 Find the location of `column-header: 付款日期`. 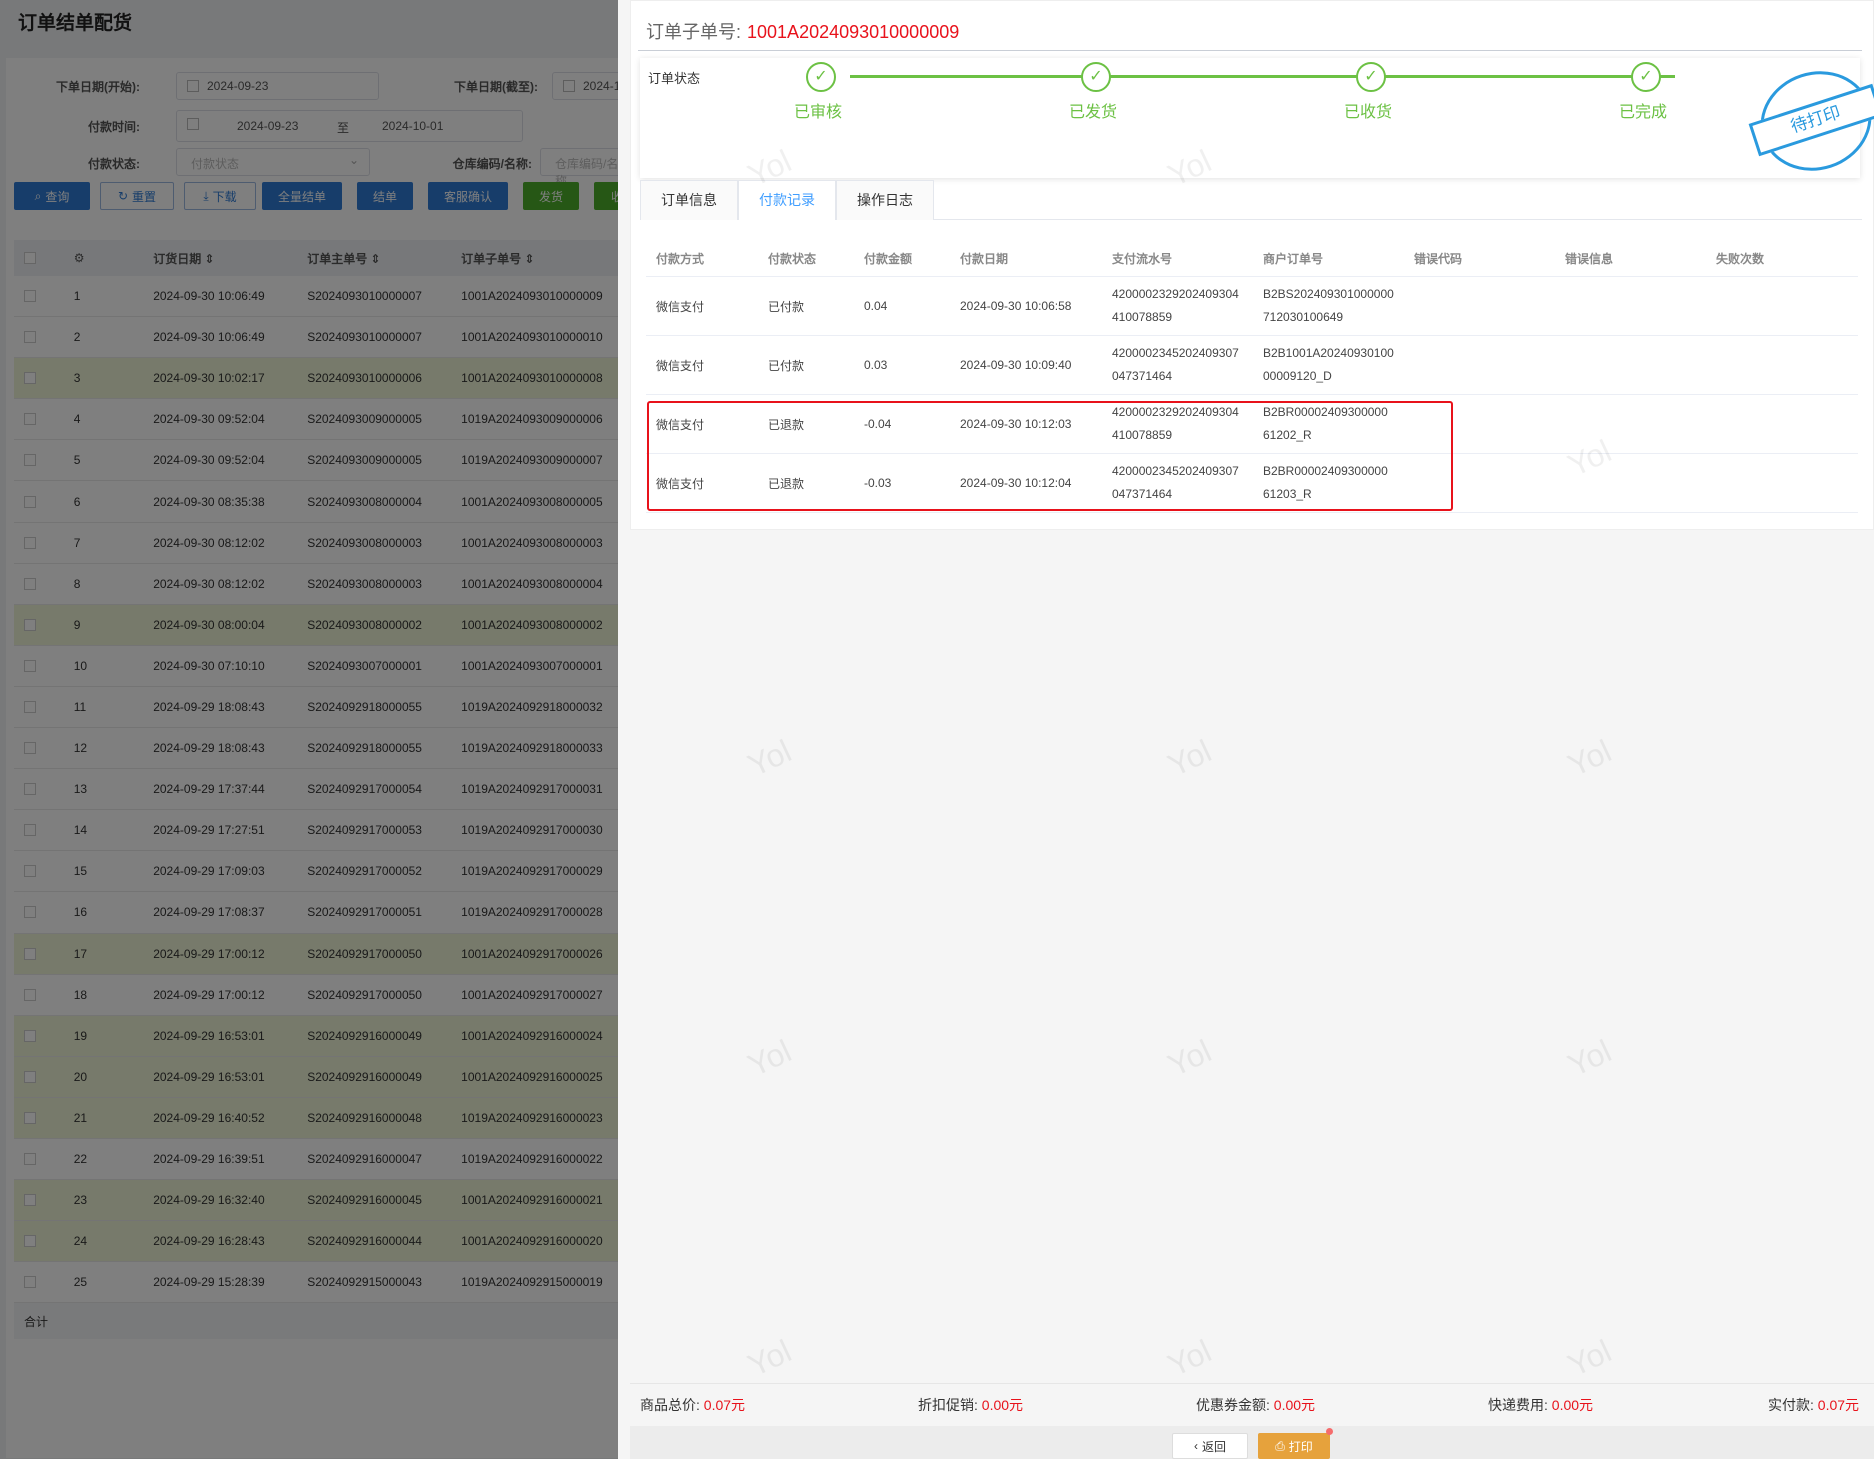

column-header: 付款日期 is located at coordinates (984, 258).